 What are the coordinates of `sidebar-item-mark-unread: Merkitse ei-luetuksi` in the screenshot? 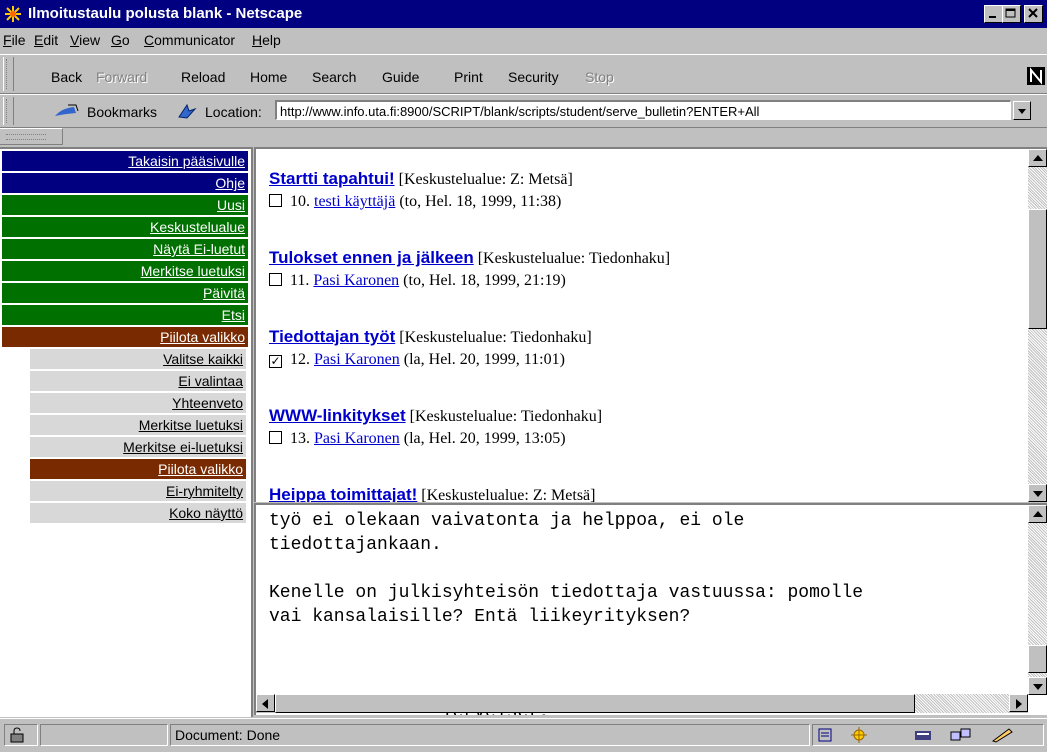 It's located at (138, 447).